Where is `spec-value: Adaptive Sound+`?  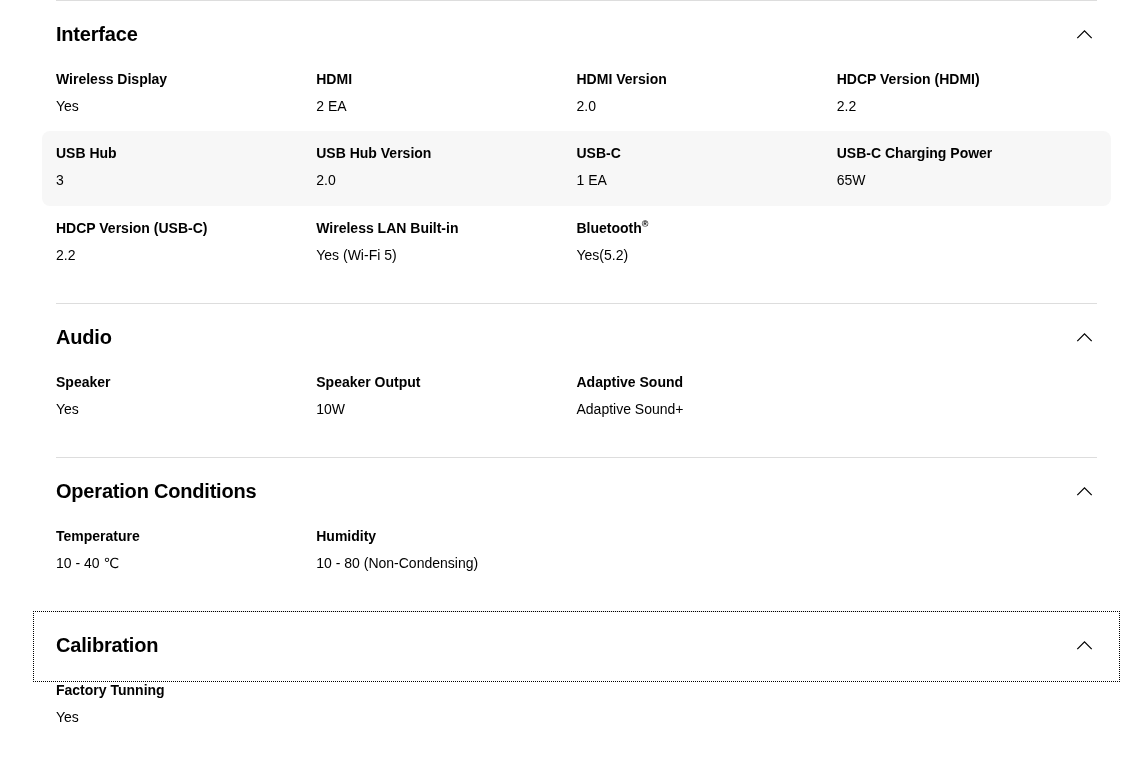
spec-value: Adaptive Sound+ is located at coordinates (630, 409).